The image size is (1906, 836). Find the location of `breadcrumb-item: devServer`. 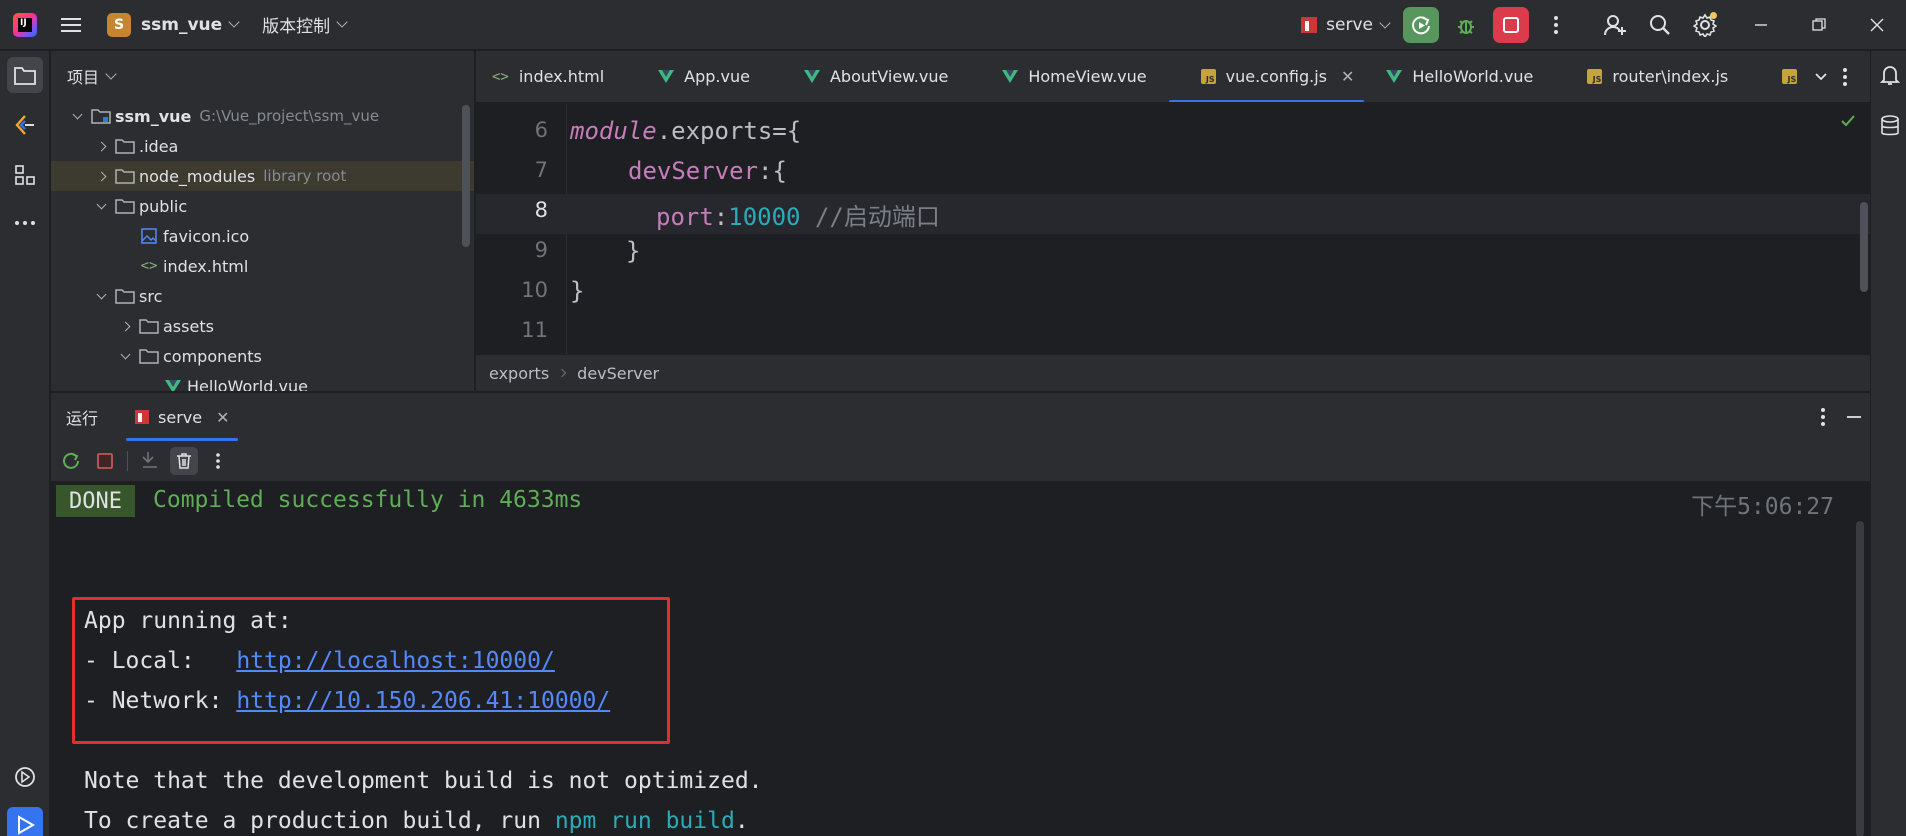

breadcrumb-item: devServer is located at coordinates (618, 373).